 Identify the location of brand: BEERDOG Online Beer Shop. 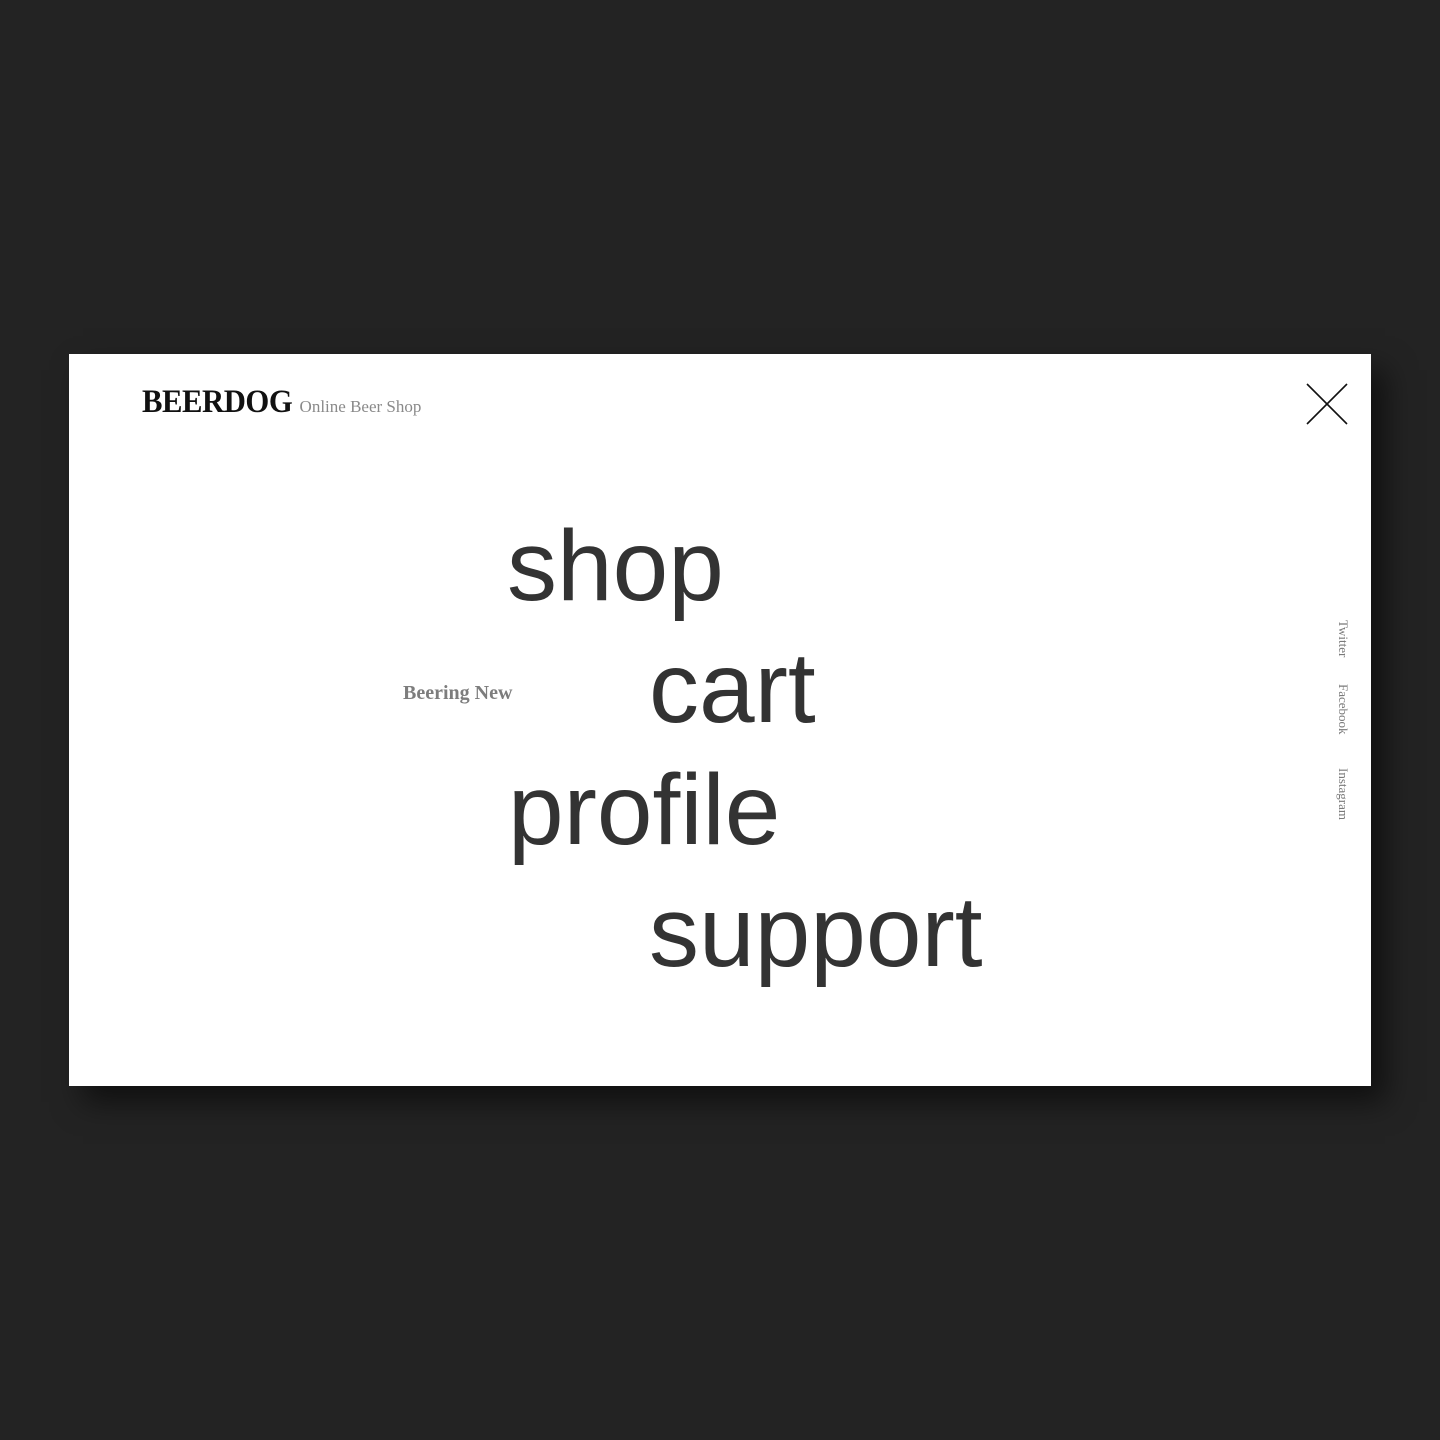
(281, 402).